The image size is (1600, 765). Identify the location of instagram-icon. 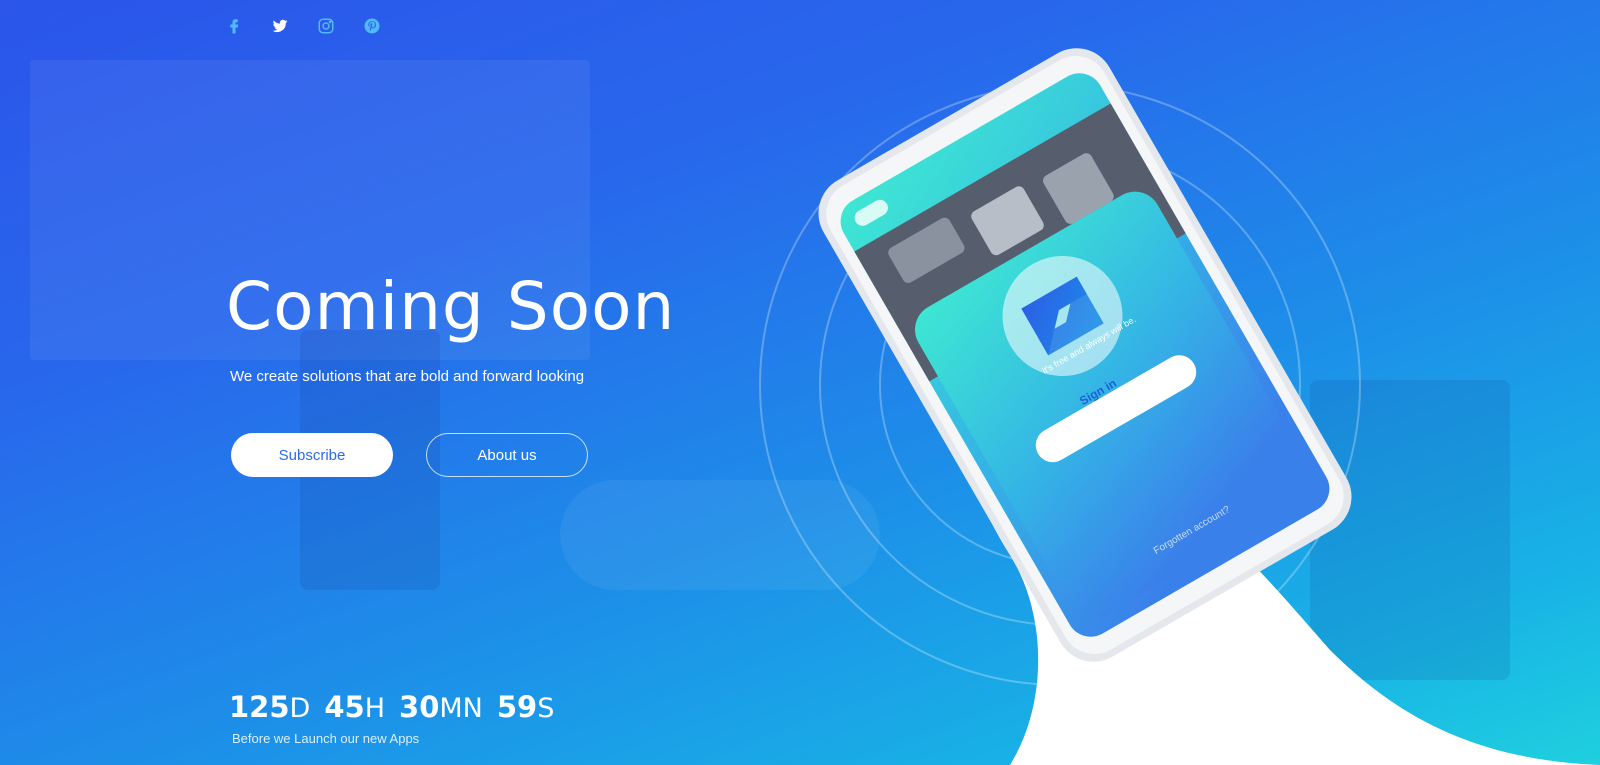
(326, 26).